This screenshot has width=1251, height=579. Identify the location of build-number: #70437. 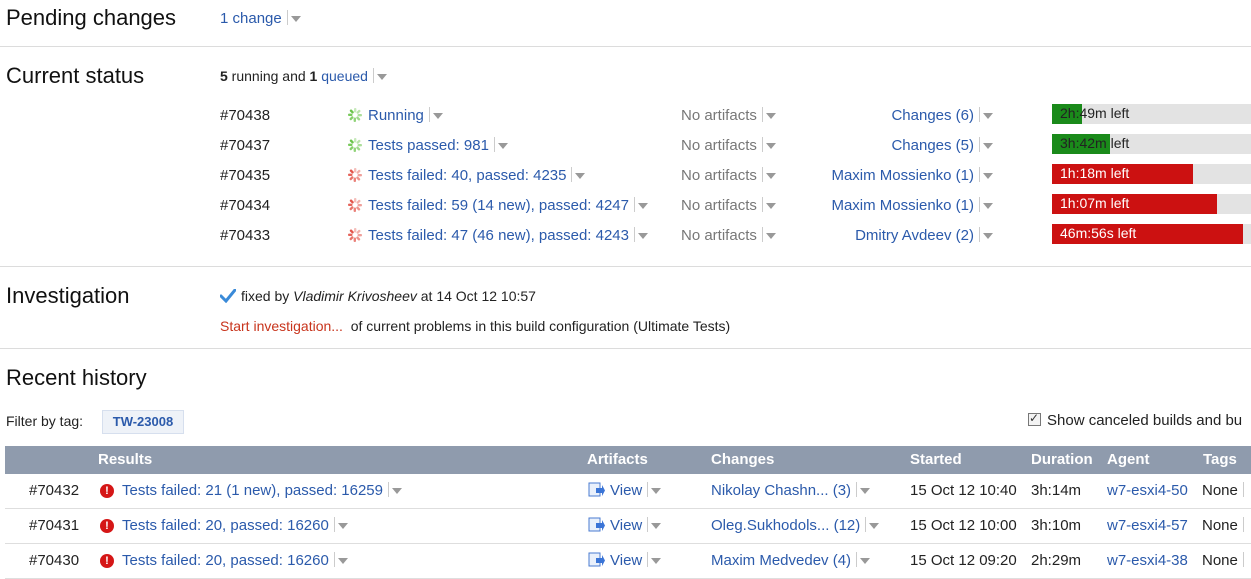
(245, 145).